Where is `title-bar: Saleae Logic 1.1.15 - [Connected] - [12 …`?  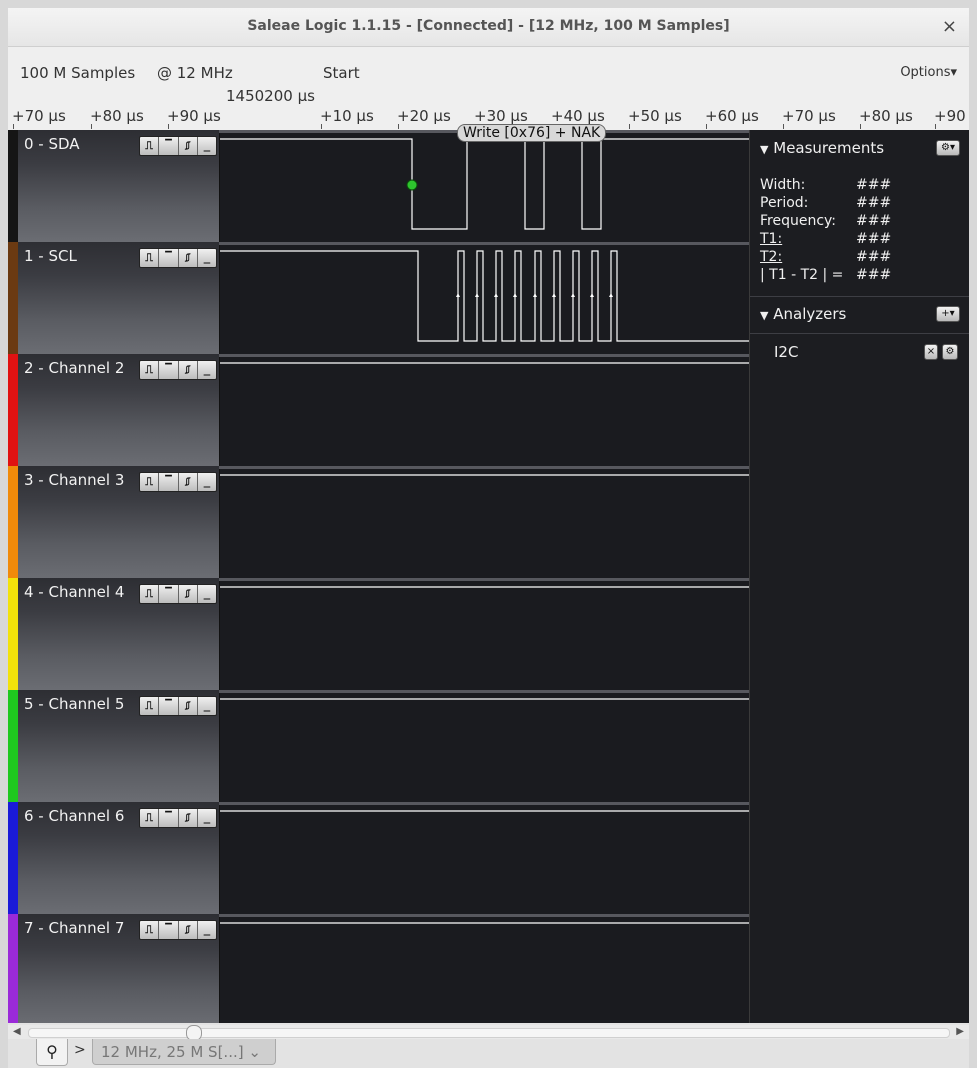 title-bar: Saleae Logic 1.1.15 - [Connected] - [12 … is located at coordinates (488, 27).